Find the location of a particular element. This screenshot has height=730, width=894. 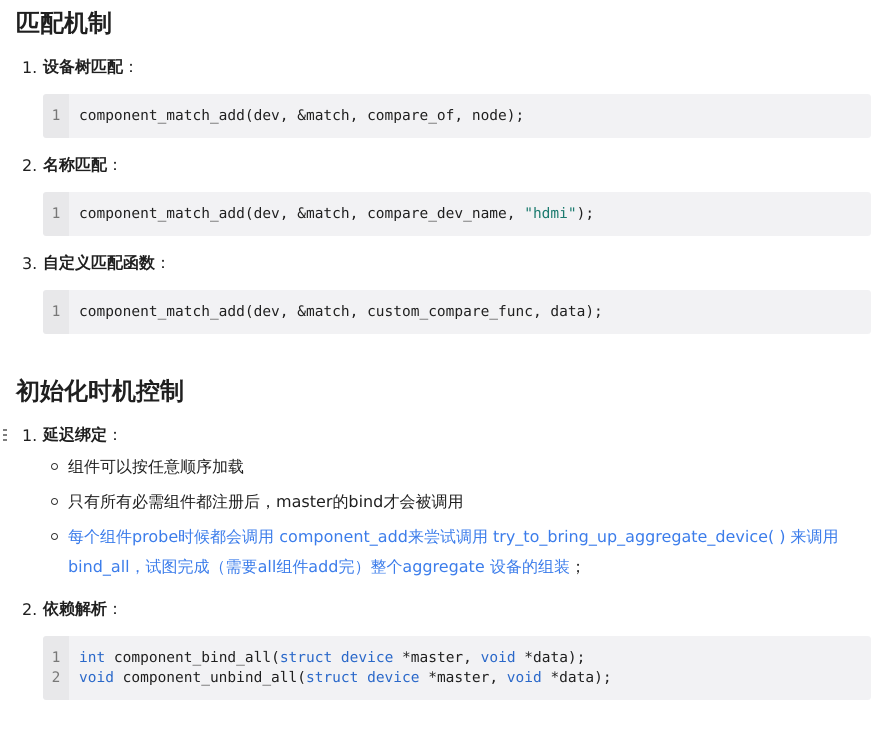

code-line: component_match_add(dev, &match, compare_dev_name, "hdmi"); is located at coordinates (337, 214).